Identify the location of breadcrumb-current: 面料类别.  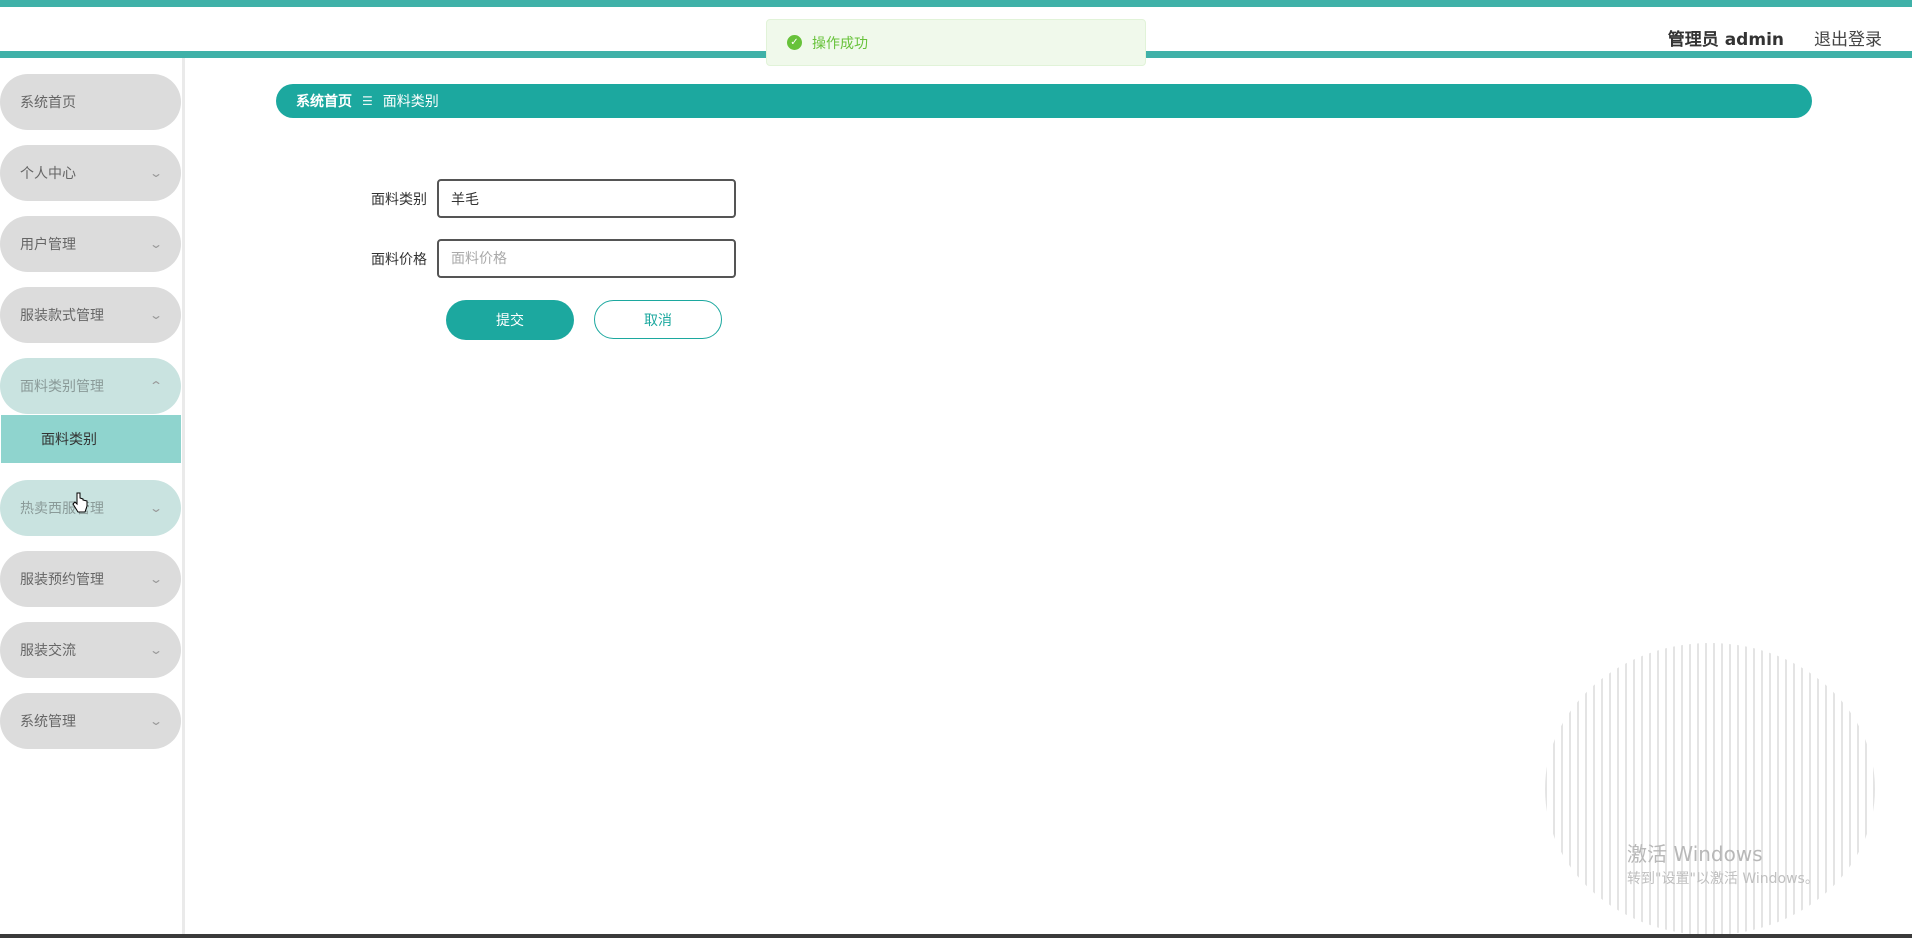
(410, 102).